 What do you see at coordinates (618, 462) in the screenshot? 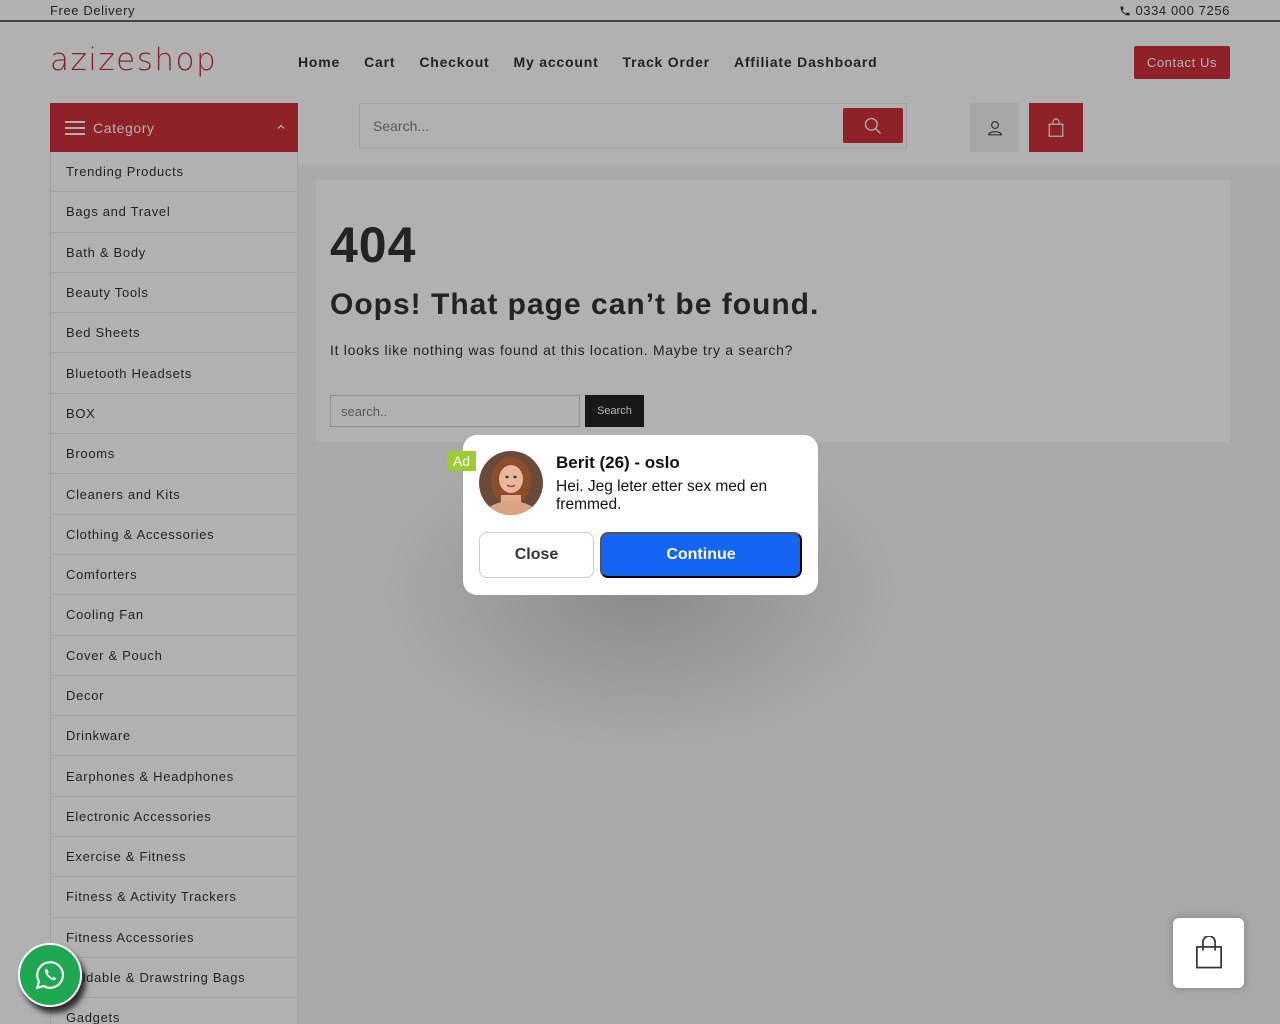
I see `ad-profile-name: Berit (26) - oslo` at bounding box center [618, 462].